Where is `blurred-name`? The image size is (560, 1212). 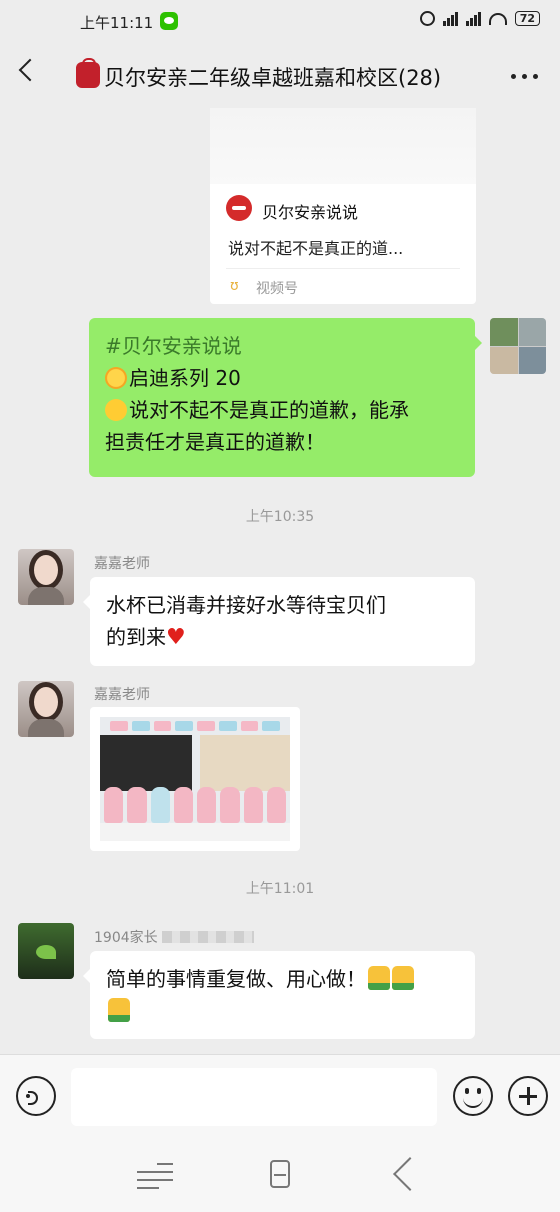 blurred-name is located at coordinates (207, 937).